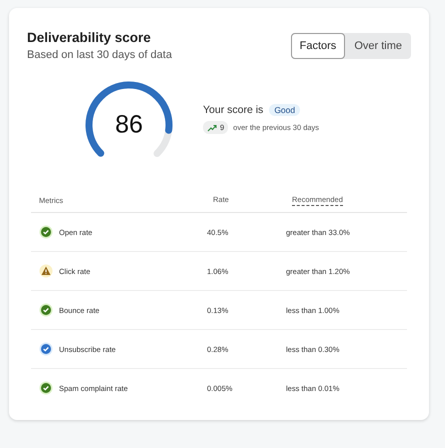 This screenshot has height=448, width=445. What do you see at coordinates (89, 37) in the screenshot?
I see `card-title: Deliverability score` at bounding box center [89, 37].